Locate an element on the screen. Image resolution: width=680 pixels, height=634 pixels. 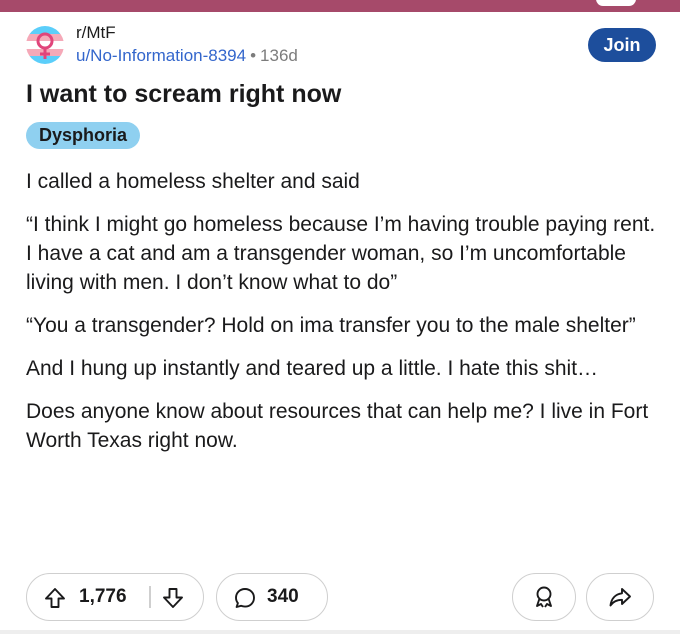
award-icon is located at coordinates (544, 597).